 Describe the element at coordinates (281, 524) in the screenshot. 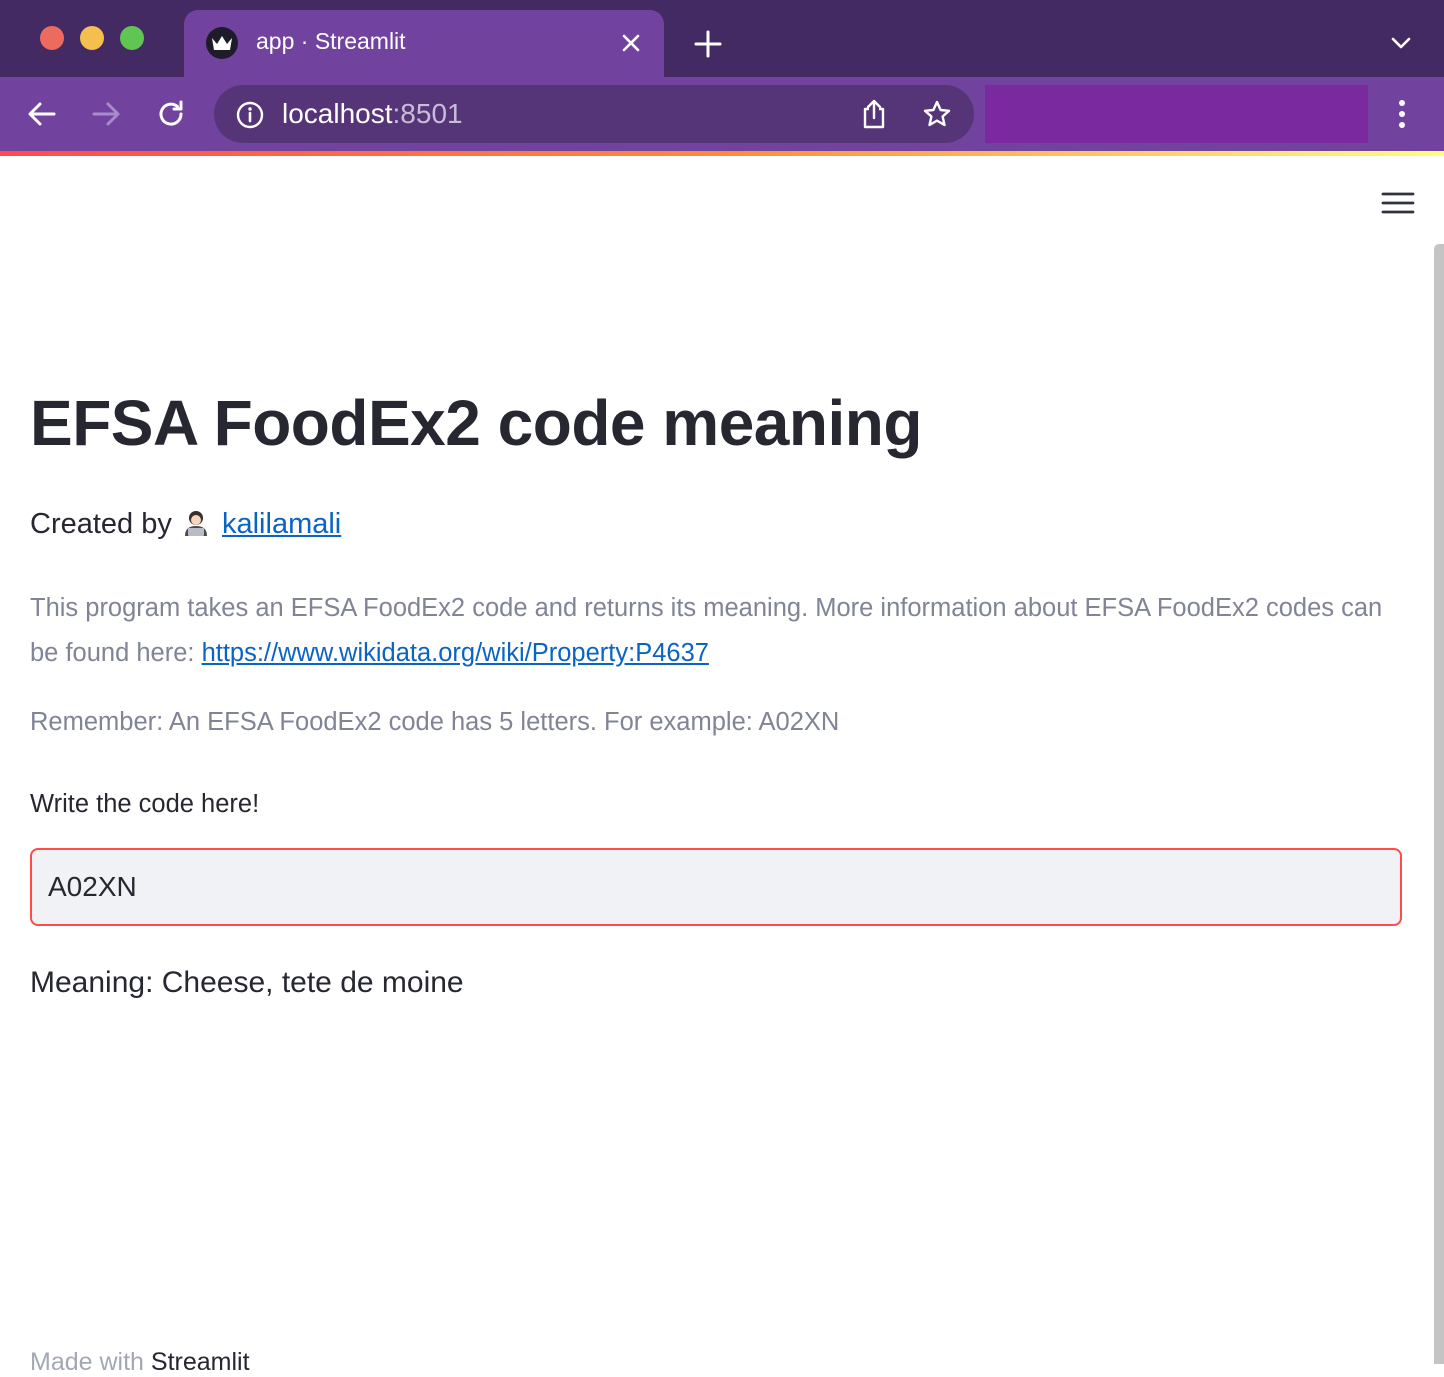

I see `author-link: kalilamali` at that location.